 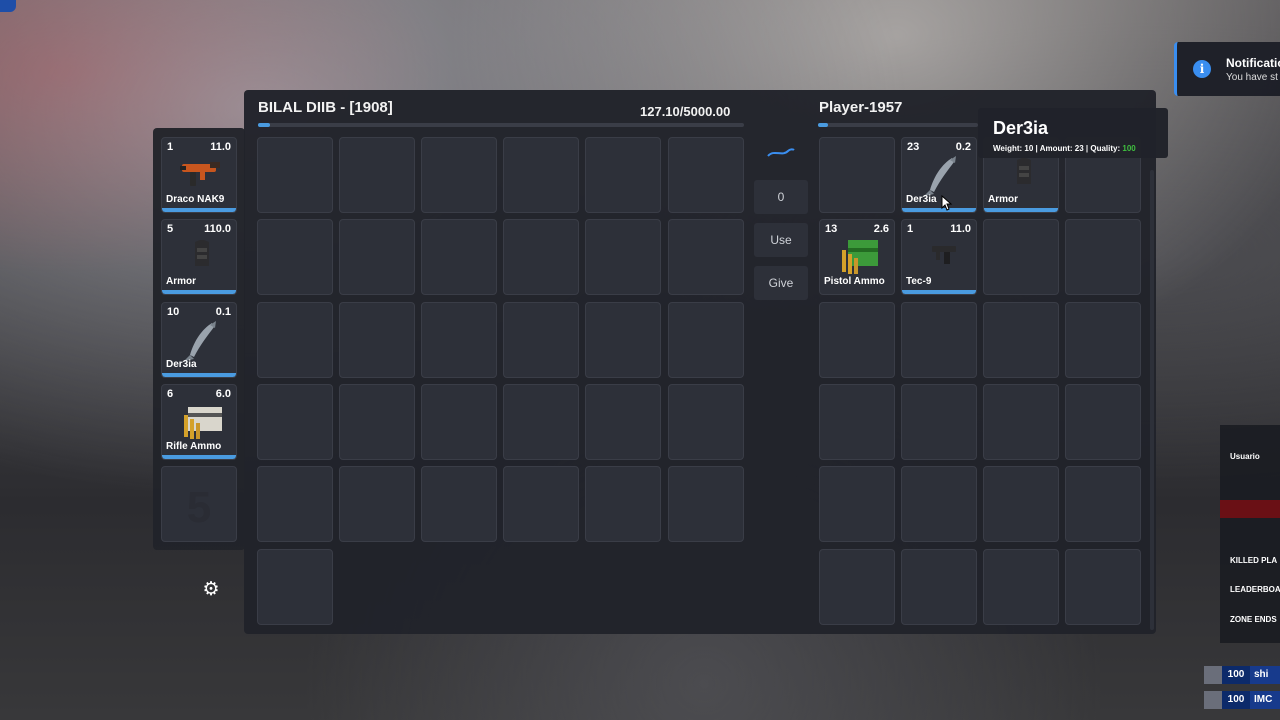 I want to click on item-quantity: 5, so click(x=170, y=229).